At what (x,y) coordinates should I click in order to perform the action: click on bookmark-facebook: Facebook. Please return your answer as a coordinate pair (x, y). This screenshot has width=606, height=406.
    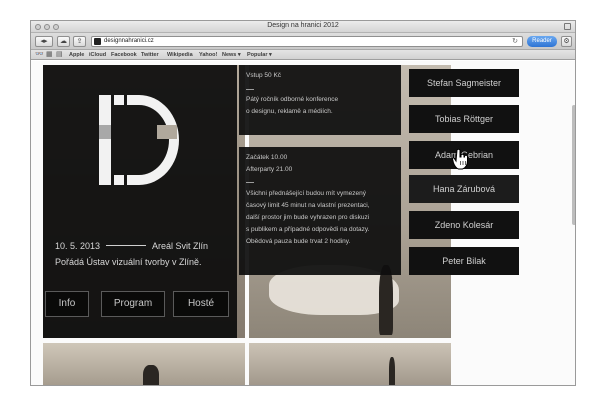
    Looking at the image, I should click on (124, 55).